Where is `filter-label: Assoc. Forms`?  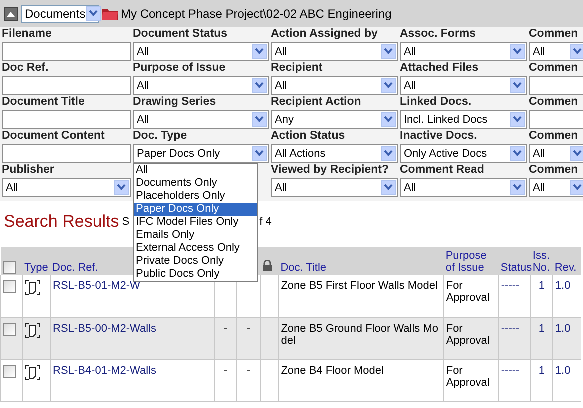
filter-label: Assoc. Forms is located at coordinates (439, 35).